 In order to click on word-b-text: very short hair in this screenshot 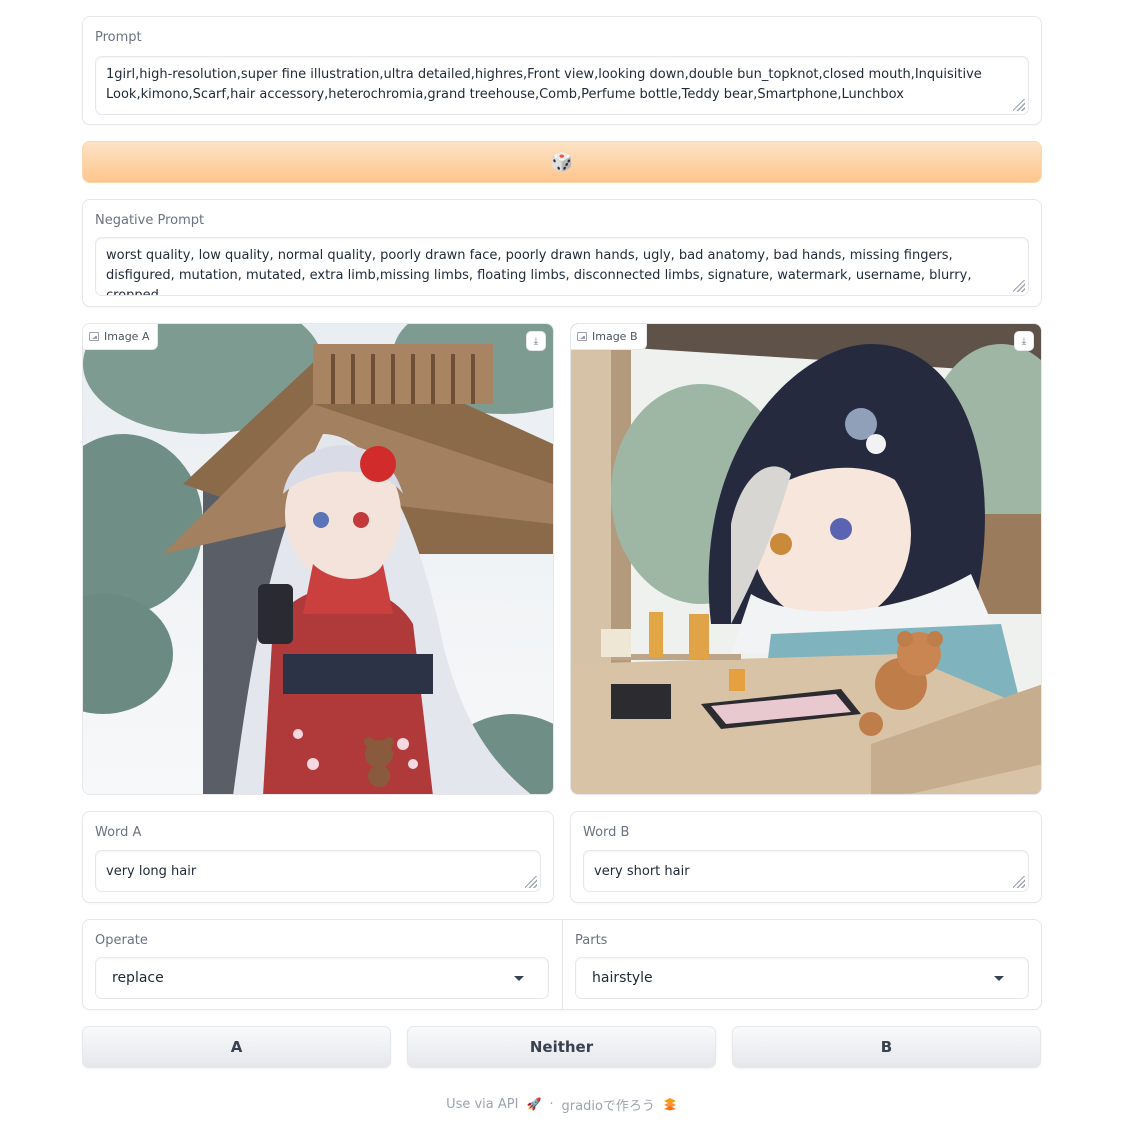, I will do `click(642, 871)`.